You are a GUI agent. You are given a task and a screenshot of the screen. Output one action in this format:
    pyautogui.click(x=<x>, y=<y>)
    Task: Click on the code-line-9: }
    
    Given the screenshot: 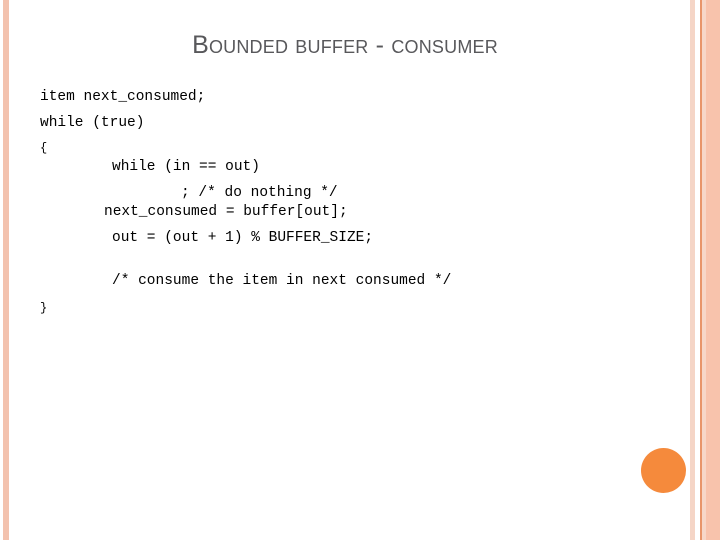 What is the action you would take?
    pyautogui.click(x=44, y=308)
    